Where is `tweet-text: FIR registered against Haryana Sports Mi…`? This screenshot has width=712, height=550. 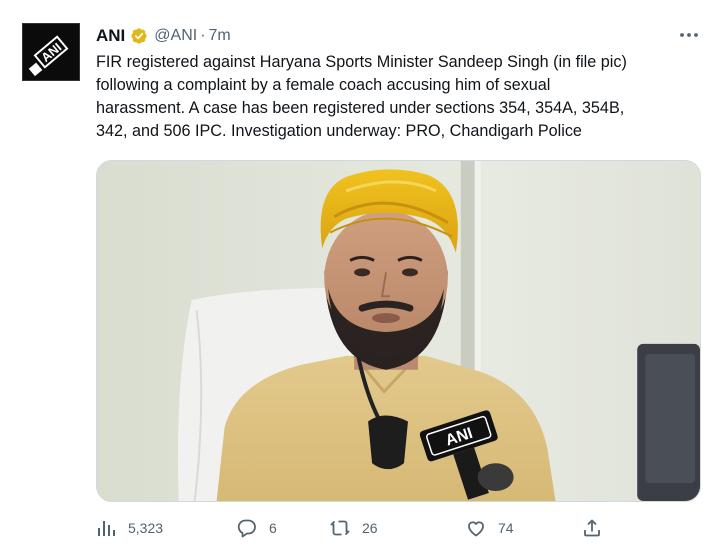
tweet-text: FIR registered against Haryana Sports Mi… is located at coordinates (396, 97).